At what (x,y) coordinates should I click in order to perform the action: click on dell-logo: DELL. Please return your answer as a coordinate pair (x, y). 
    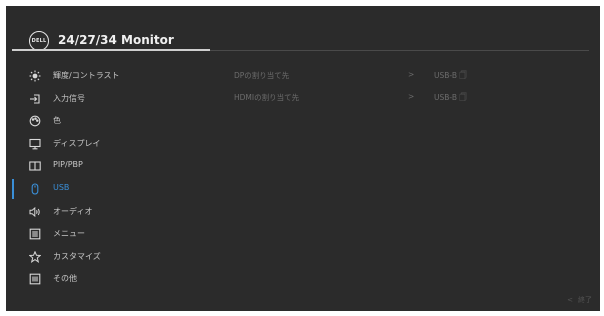
    Looking at the image, I should click on (39, 41).